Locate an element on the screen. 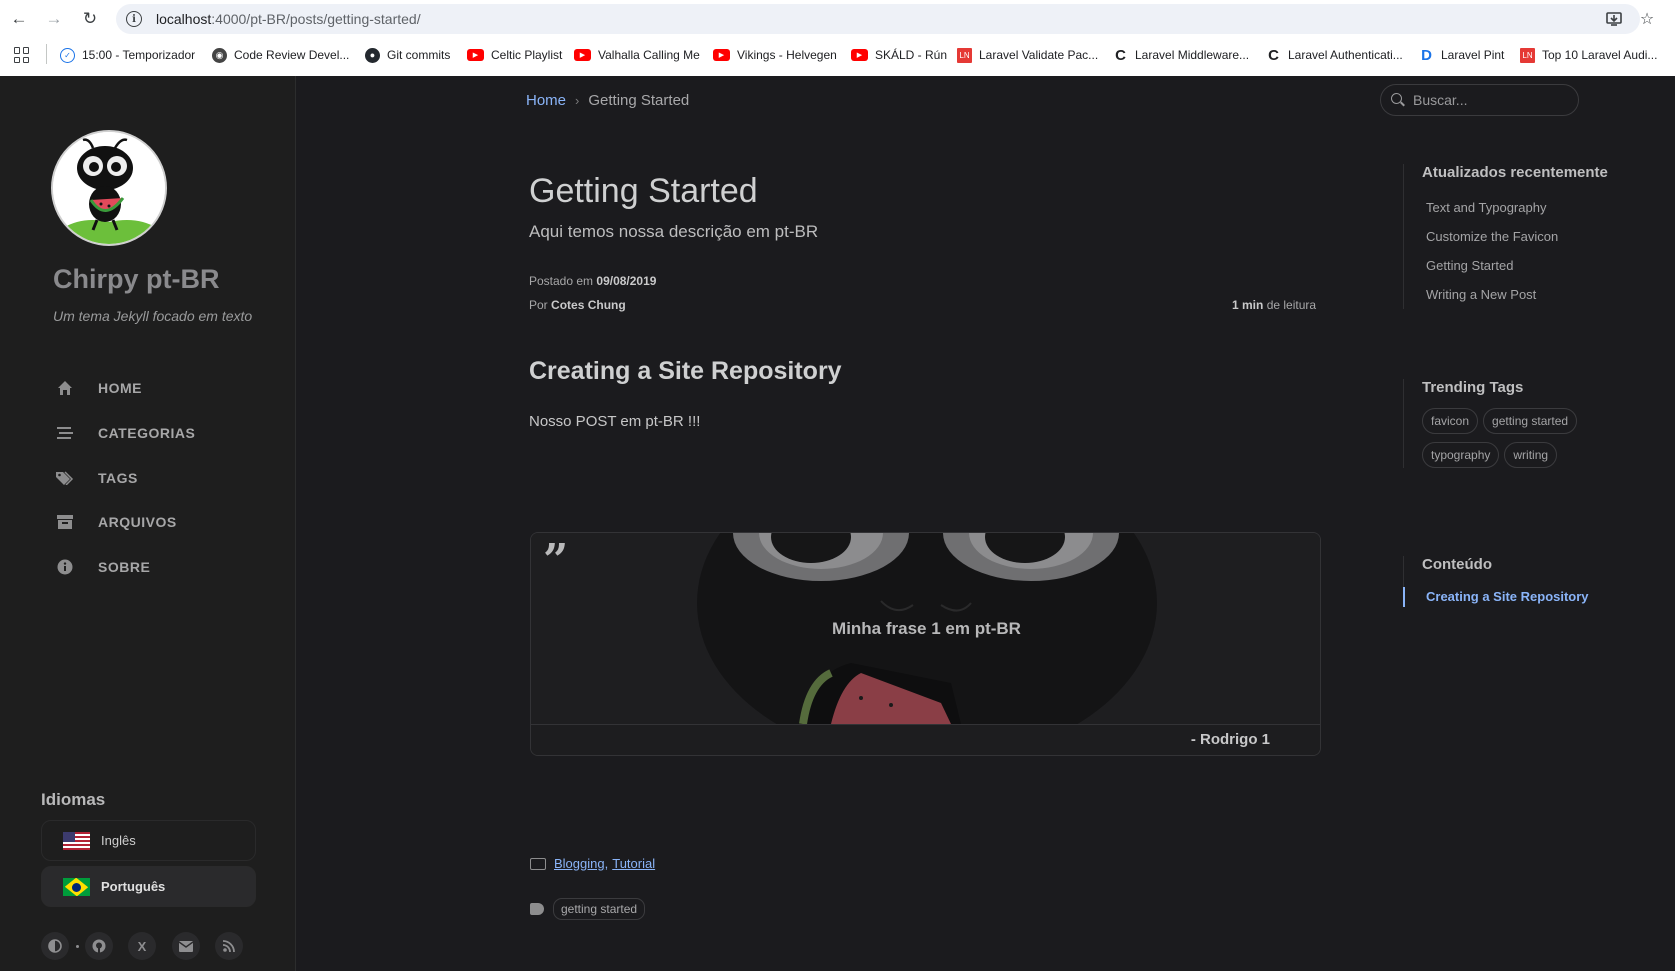 The width and height of the screenshot is (1675, 971). clock-icon: ✓ is located at coordinates (67, 55).